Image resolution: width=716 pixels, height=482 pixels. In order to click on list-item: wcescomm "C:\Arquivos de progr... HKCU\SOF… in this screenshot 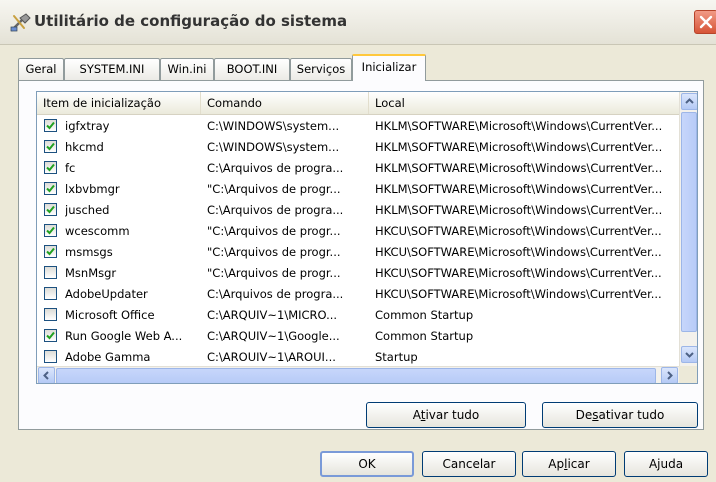, I will do `click(358, 231)`.